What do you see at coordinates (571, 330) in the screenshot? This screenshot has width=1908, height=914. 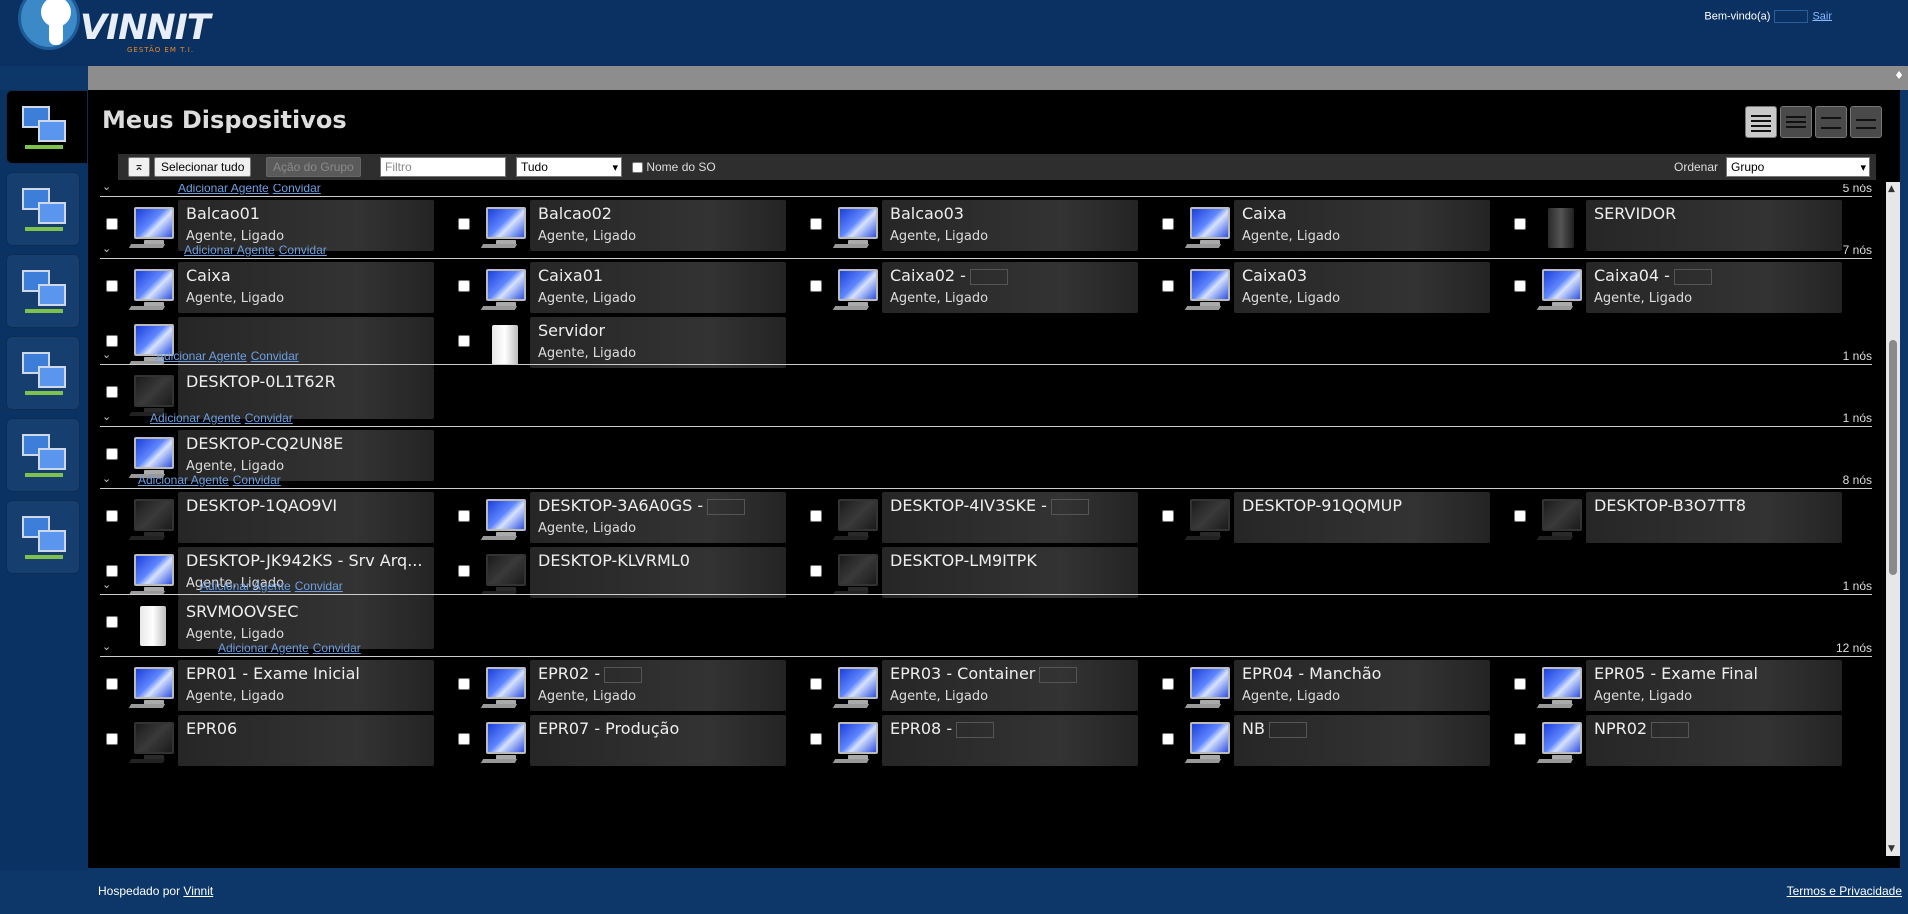 I see `device-name: Servidor` at bounding box center [571, 330].